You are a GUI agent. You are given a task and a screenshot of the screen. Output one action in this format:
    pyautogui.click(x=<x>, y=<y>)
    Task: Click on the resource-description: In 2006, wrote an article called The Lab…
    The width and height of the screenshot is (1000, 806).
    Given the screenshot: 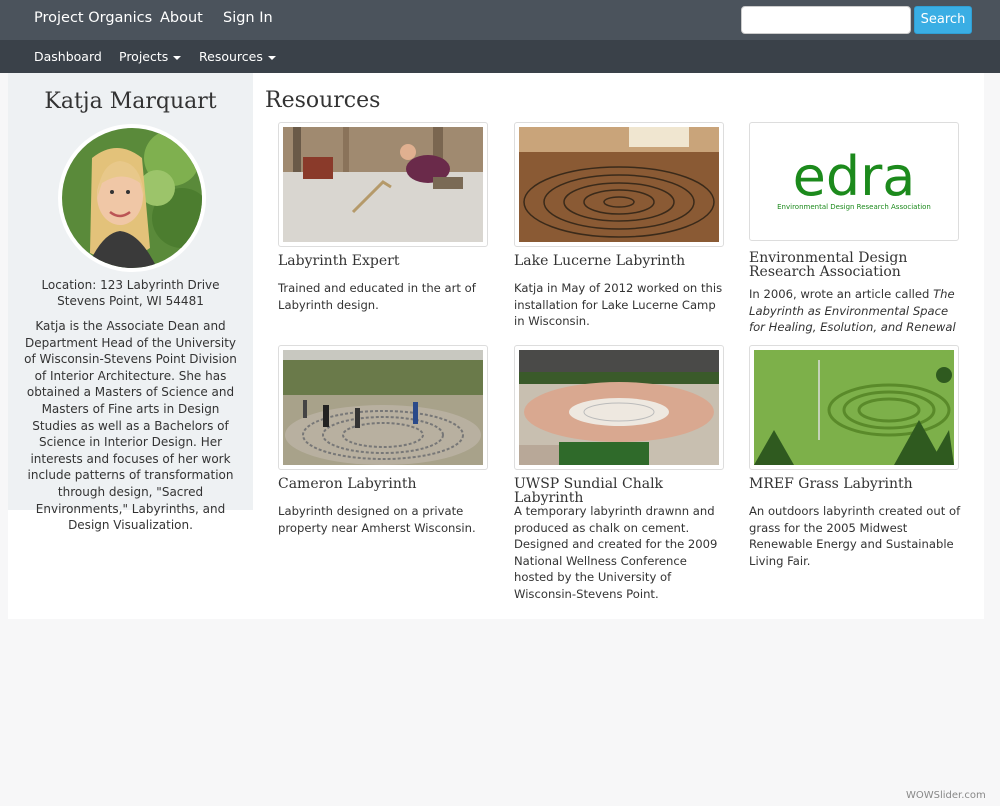 What is the action you would take?
    pyautogui.click(x=856, y=311)
    